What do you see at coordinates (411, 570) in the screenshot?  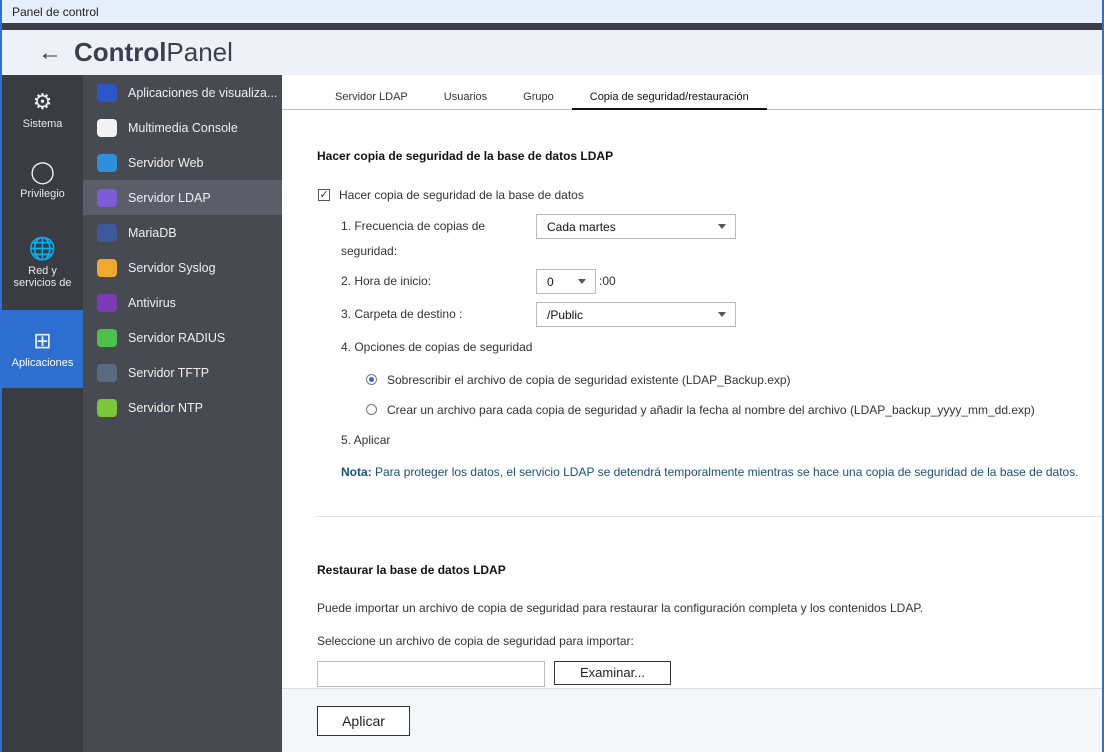 I see `restore-section-title: Restaurar la base de datos LDAP` at bounding box center [411, 570].